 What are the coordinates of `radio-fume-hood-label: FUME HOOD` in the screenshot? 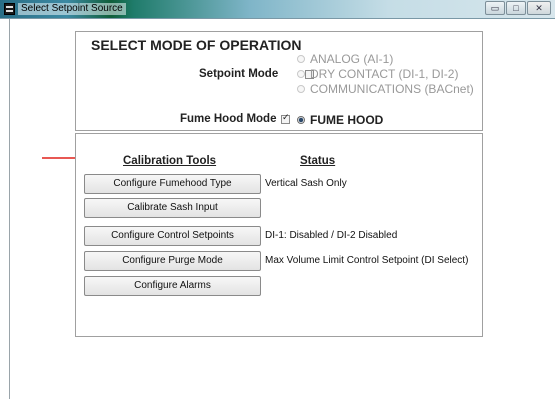 It's located at (347, 120).